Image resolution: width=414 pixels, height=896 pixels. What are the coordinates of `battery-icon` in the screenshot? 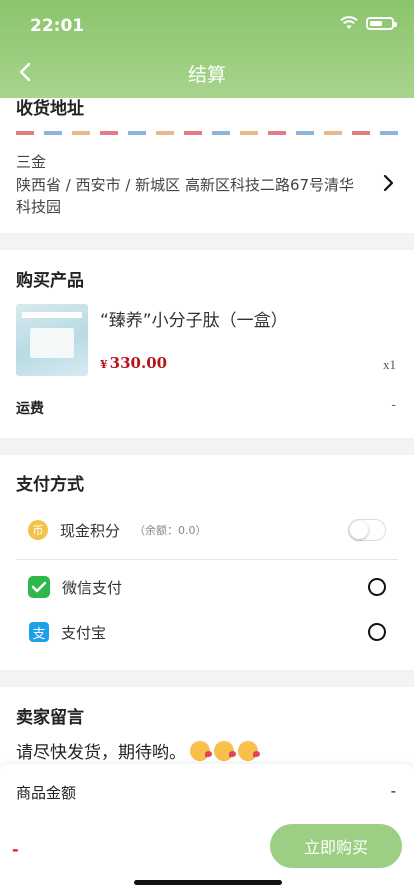 It's located at (381, 23).